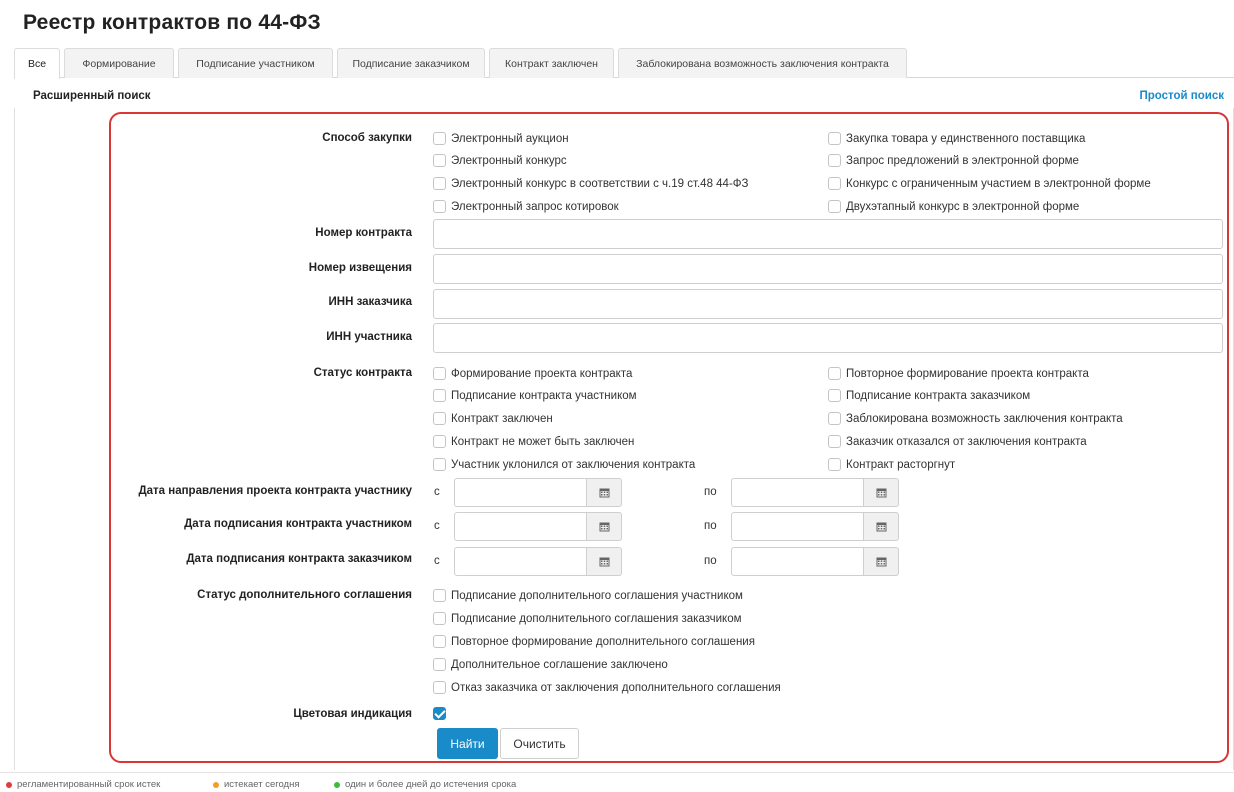  I want to click on checkbox-electronic-quotation: Электронный запрос котировок, so click(526, 206).